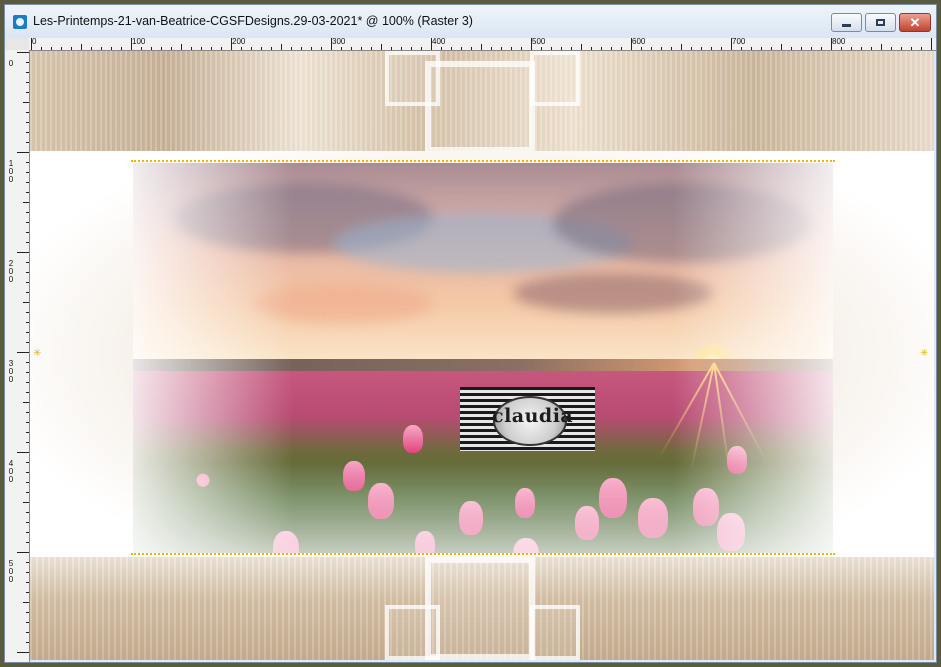  Describe the element at coordinates (527, 419) in the screenshot. I see `claudia-watermark: claudia` at that location.